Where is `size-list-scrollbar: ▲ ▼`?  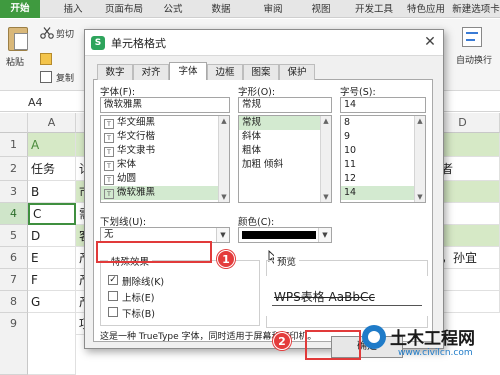
size-list-scrollbar: ▲ ▼ is located at coordinates (419, 159).